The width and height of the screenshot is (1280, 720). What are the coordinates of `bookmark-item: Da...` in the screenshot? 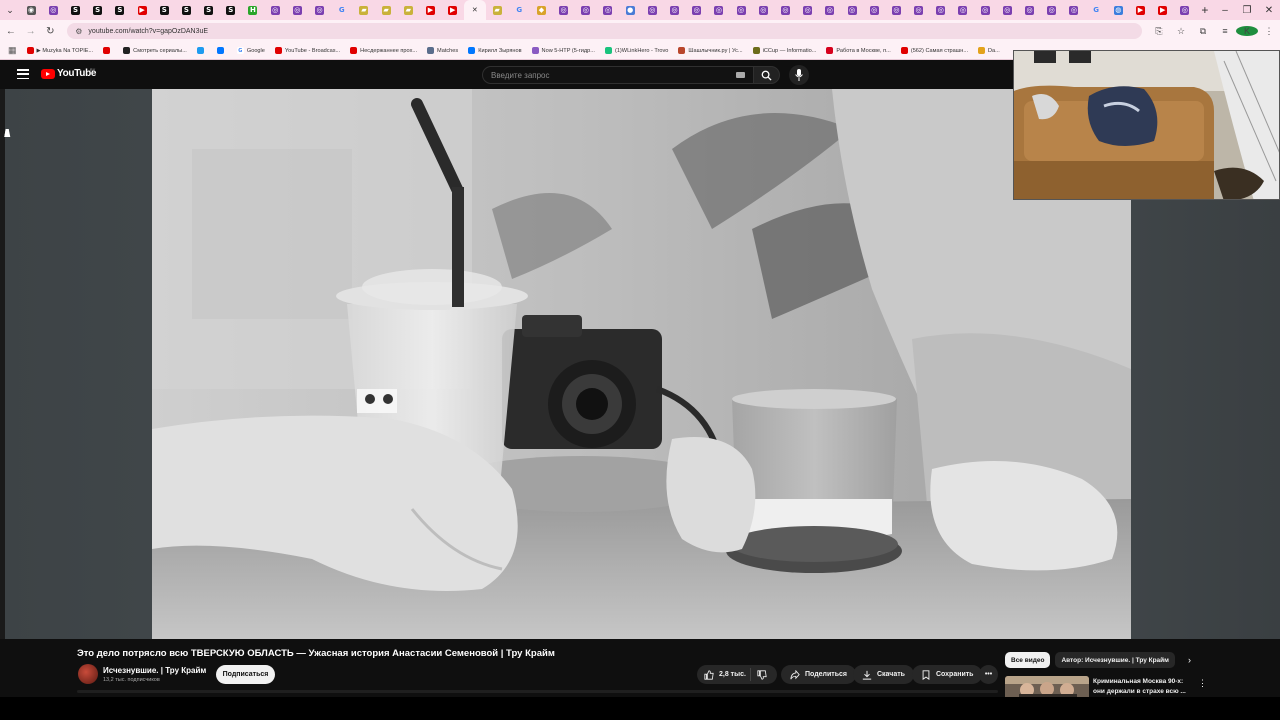 It's located at (989, 50).